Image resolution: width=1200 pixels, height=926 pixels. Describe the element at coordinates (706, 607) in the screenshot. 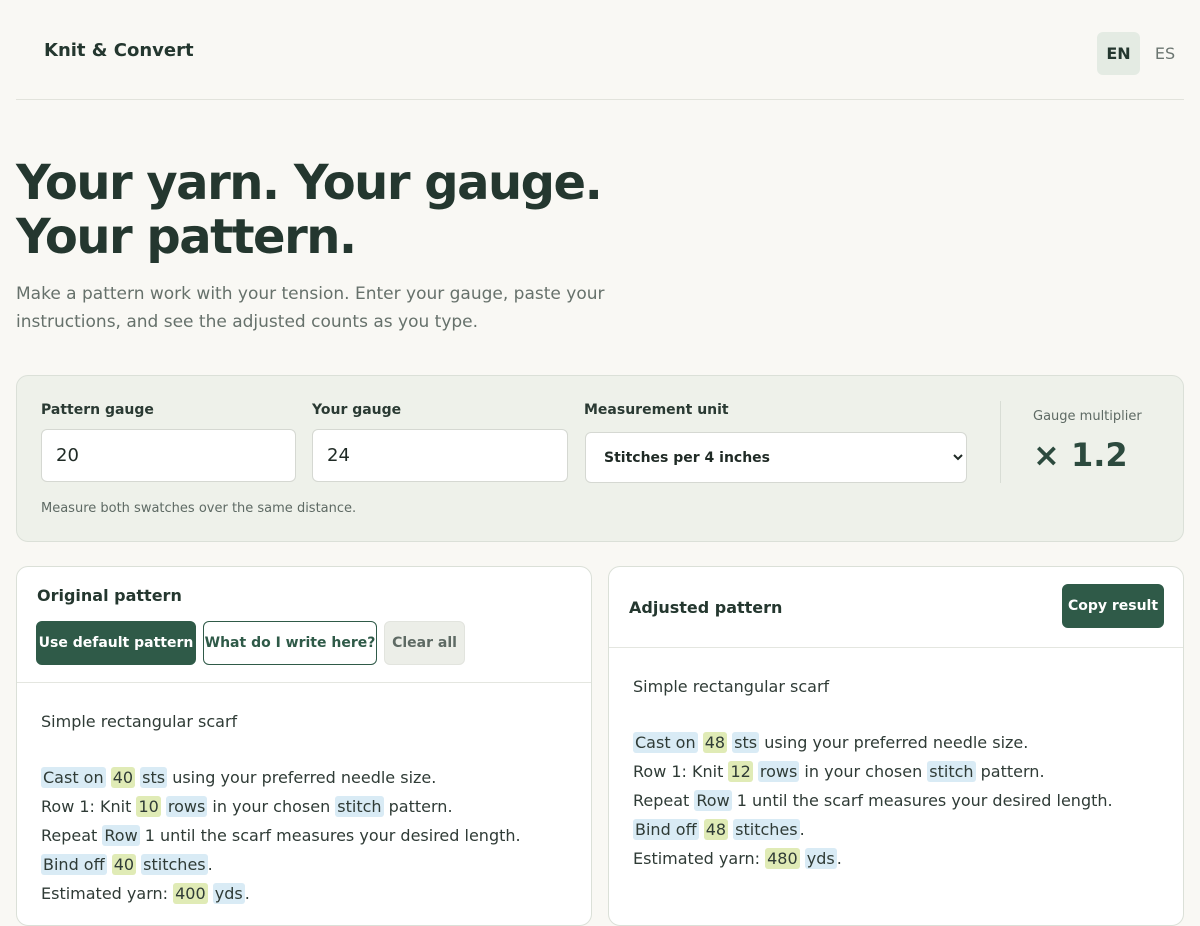

I see `adjusted-pattern-title: Adjusted pattern` at that location.